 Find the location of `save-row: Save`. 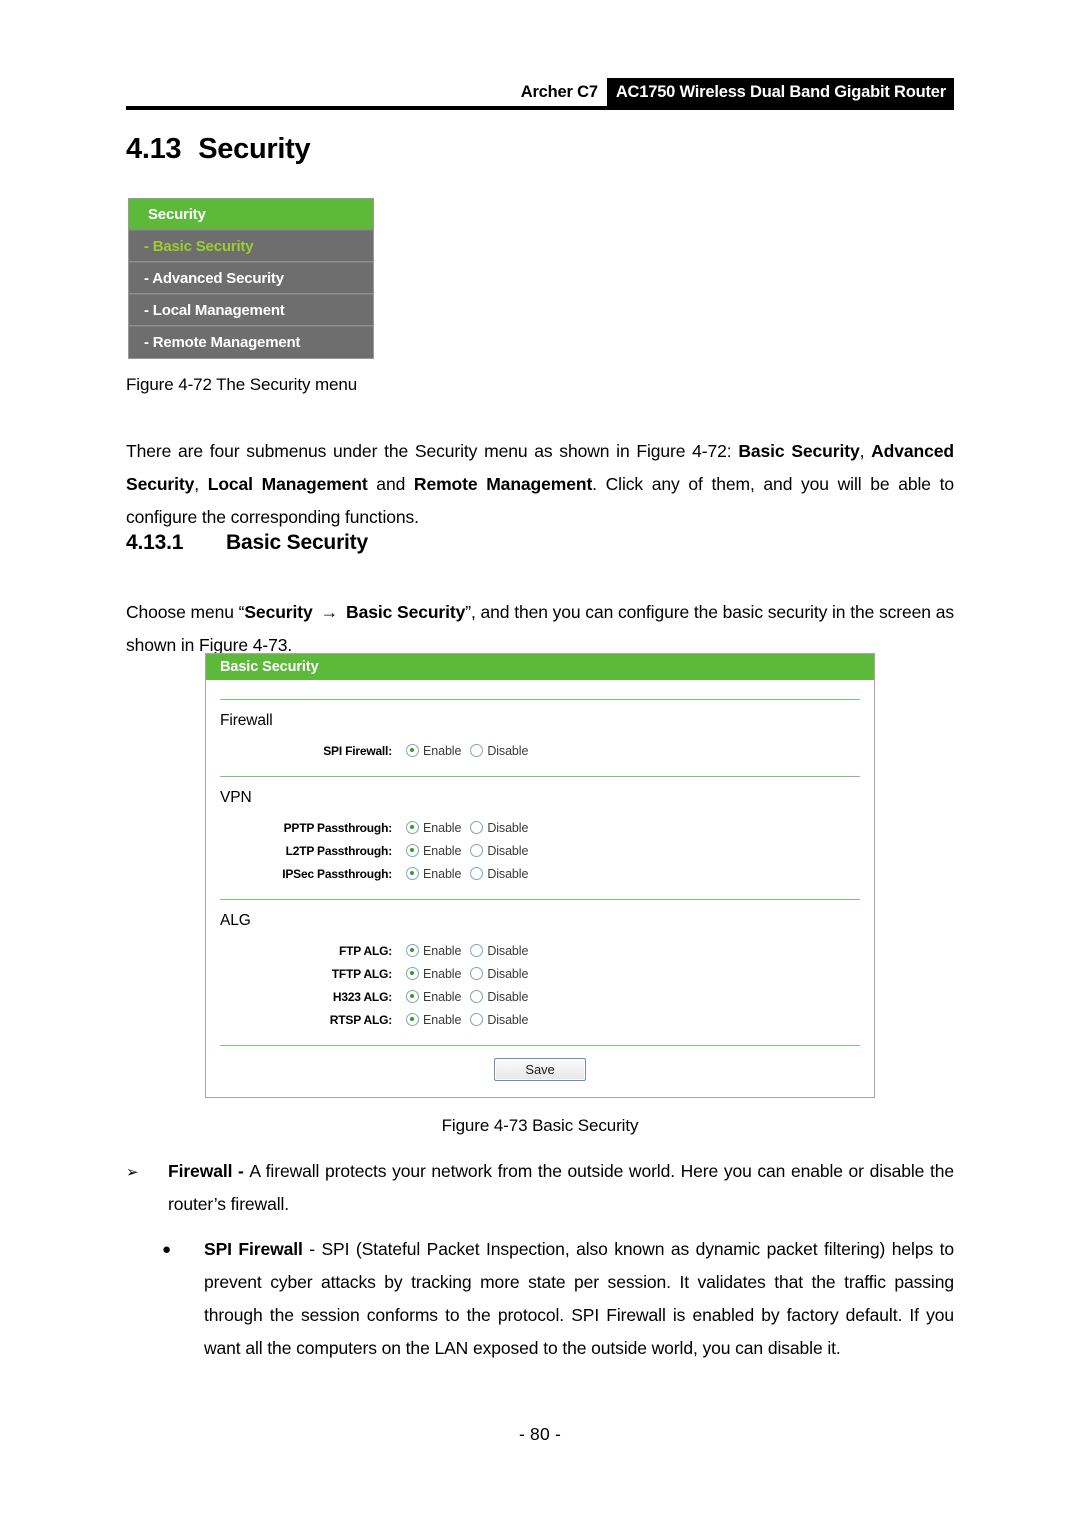

save-row: Save is located at coordinates (540, 1068).